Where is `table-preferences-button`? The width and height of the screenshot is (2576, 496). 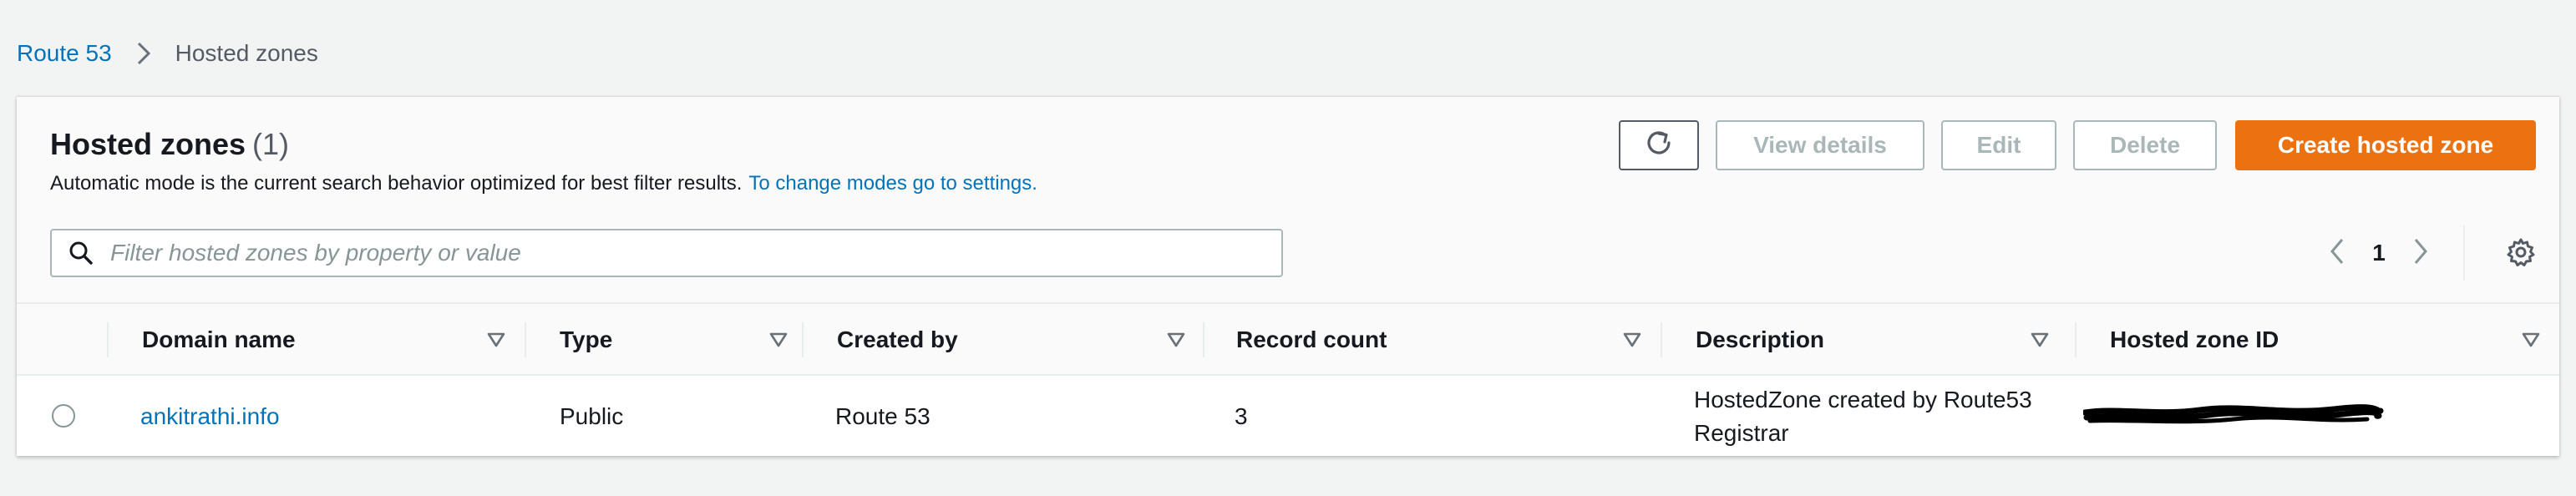 table-preferences-button is located at coordinates (2521, 254).